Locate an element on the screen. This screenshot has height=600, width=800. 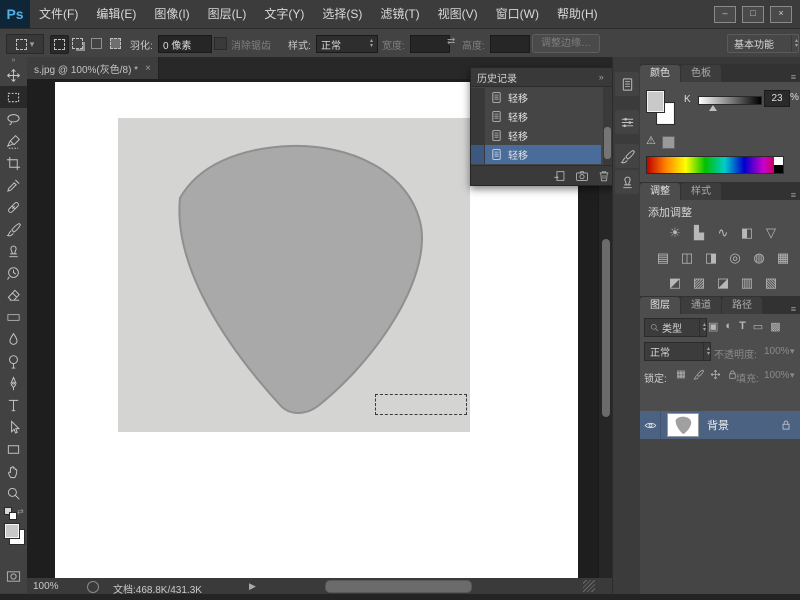
opacity-dropdown-icon: ▾ is located at coordinates (792, 351).